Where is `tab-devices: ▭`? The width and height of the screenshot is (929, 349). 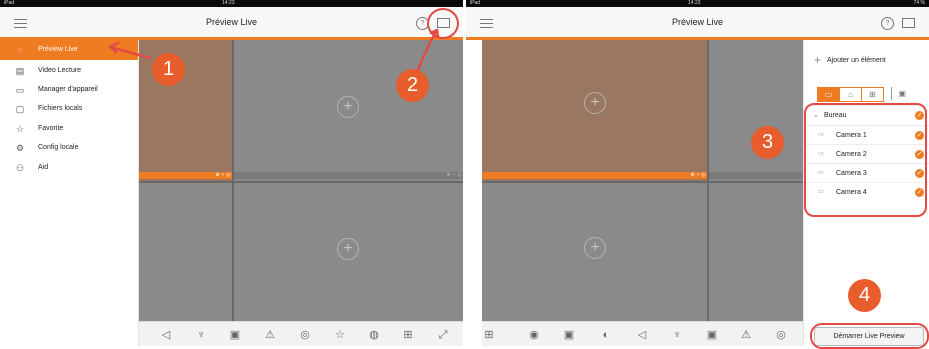
tab-devices: ▭ is located at coordinates (828, 94).